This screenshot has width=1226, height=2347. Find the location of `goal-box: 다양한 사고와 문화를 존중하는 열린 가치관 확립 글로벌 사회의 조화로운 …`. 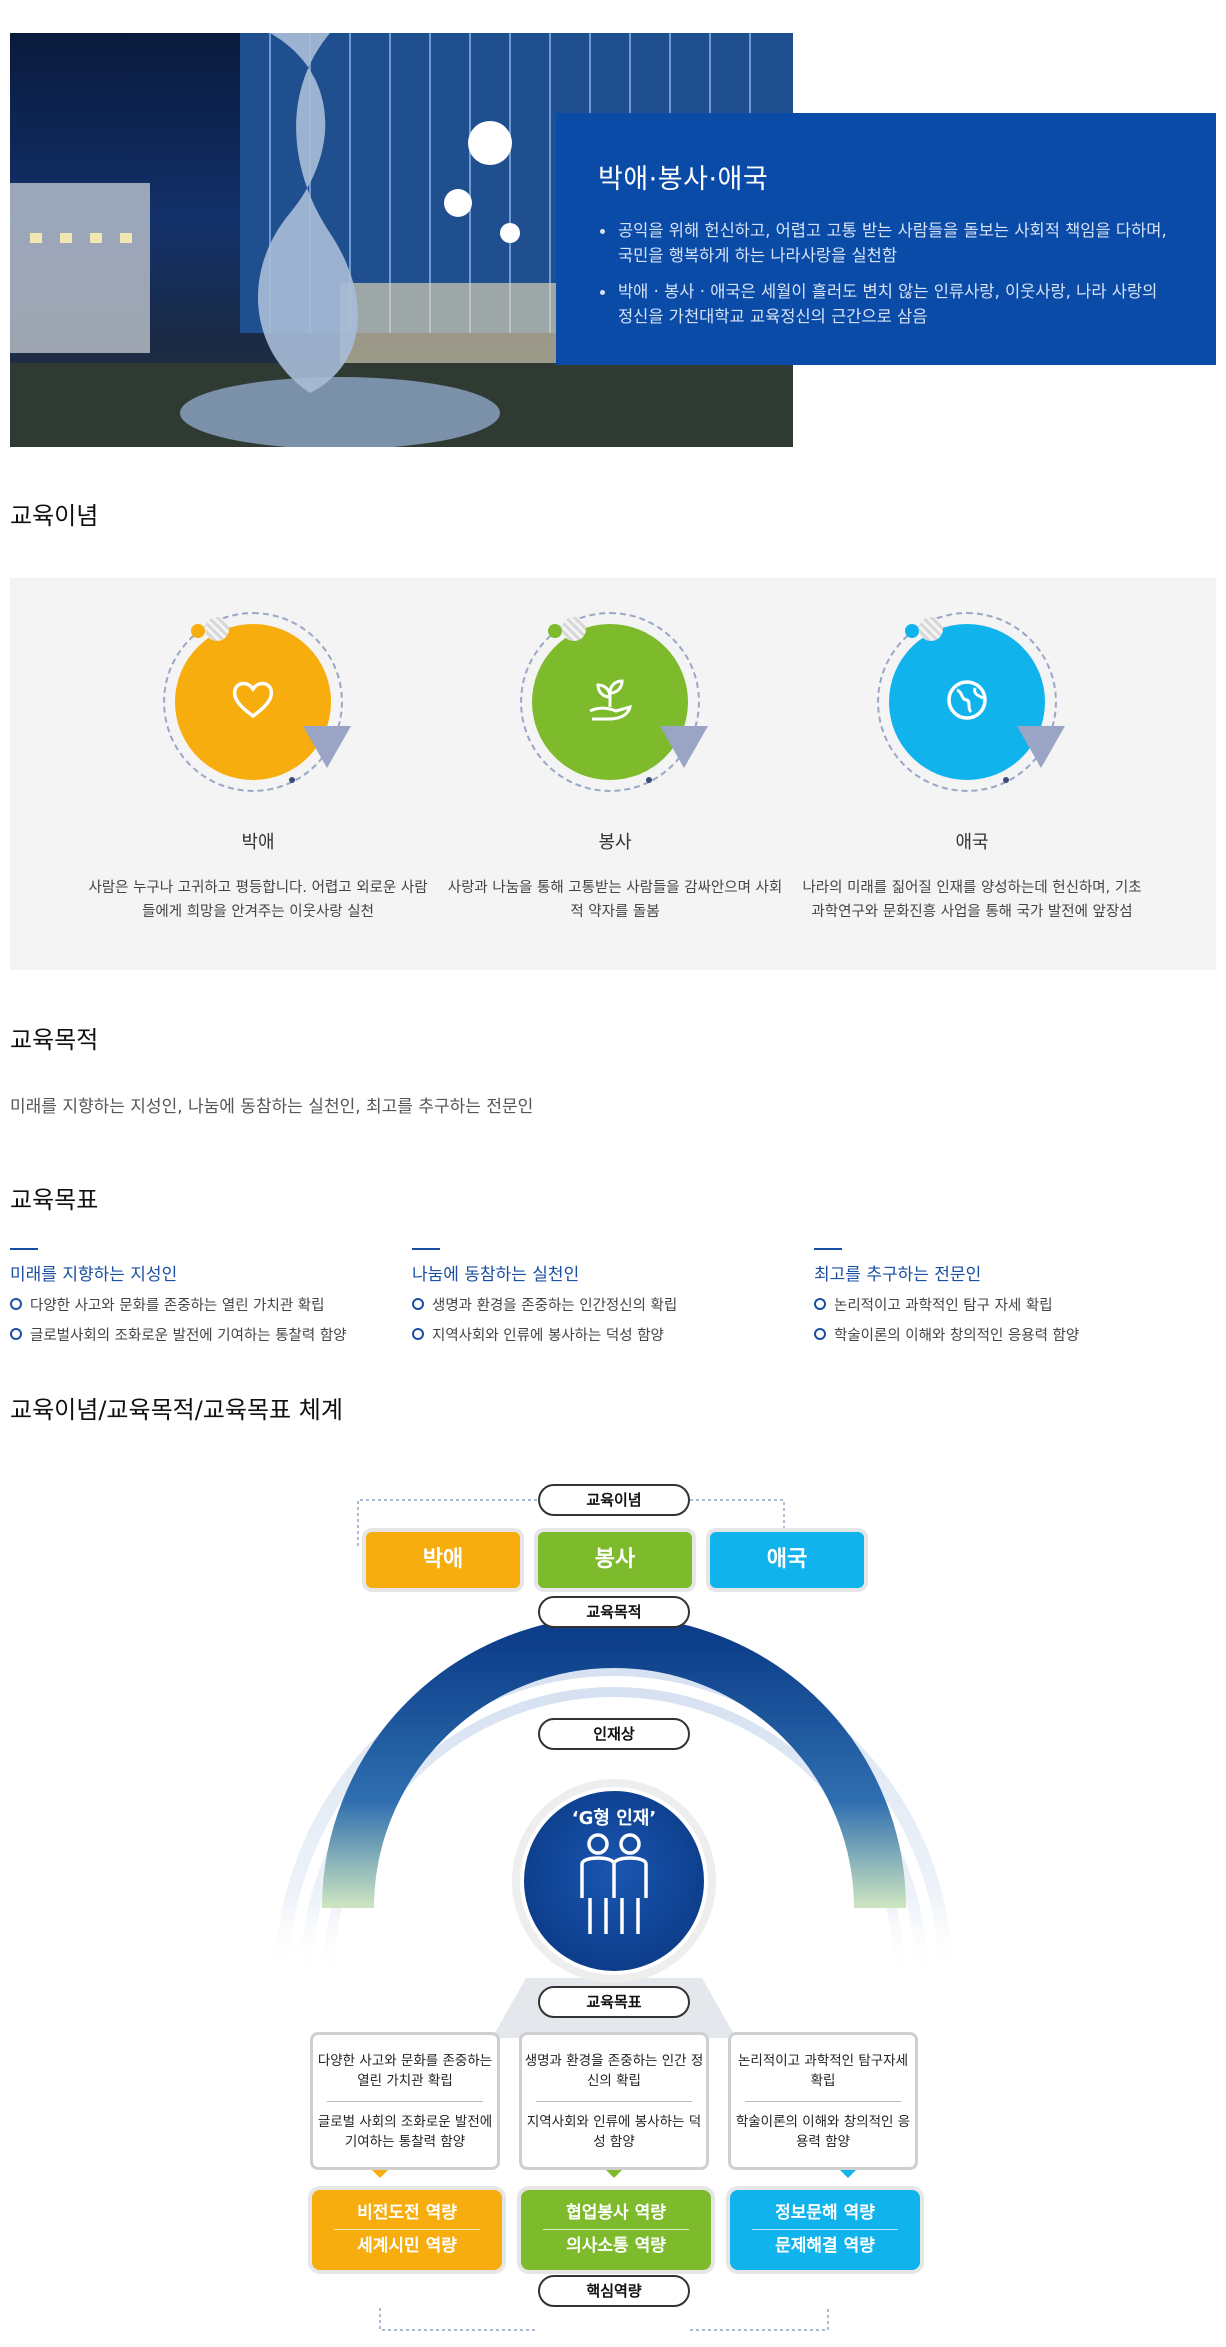

goal-box: 다양한 사고와 문화를 존중하는 열린 가치관 확립 글로벌 사회의 조화로운 … is located at coordinates (405, 2101).